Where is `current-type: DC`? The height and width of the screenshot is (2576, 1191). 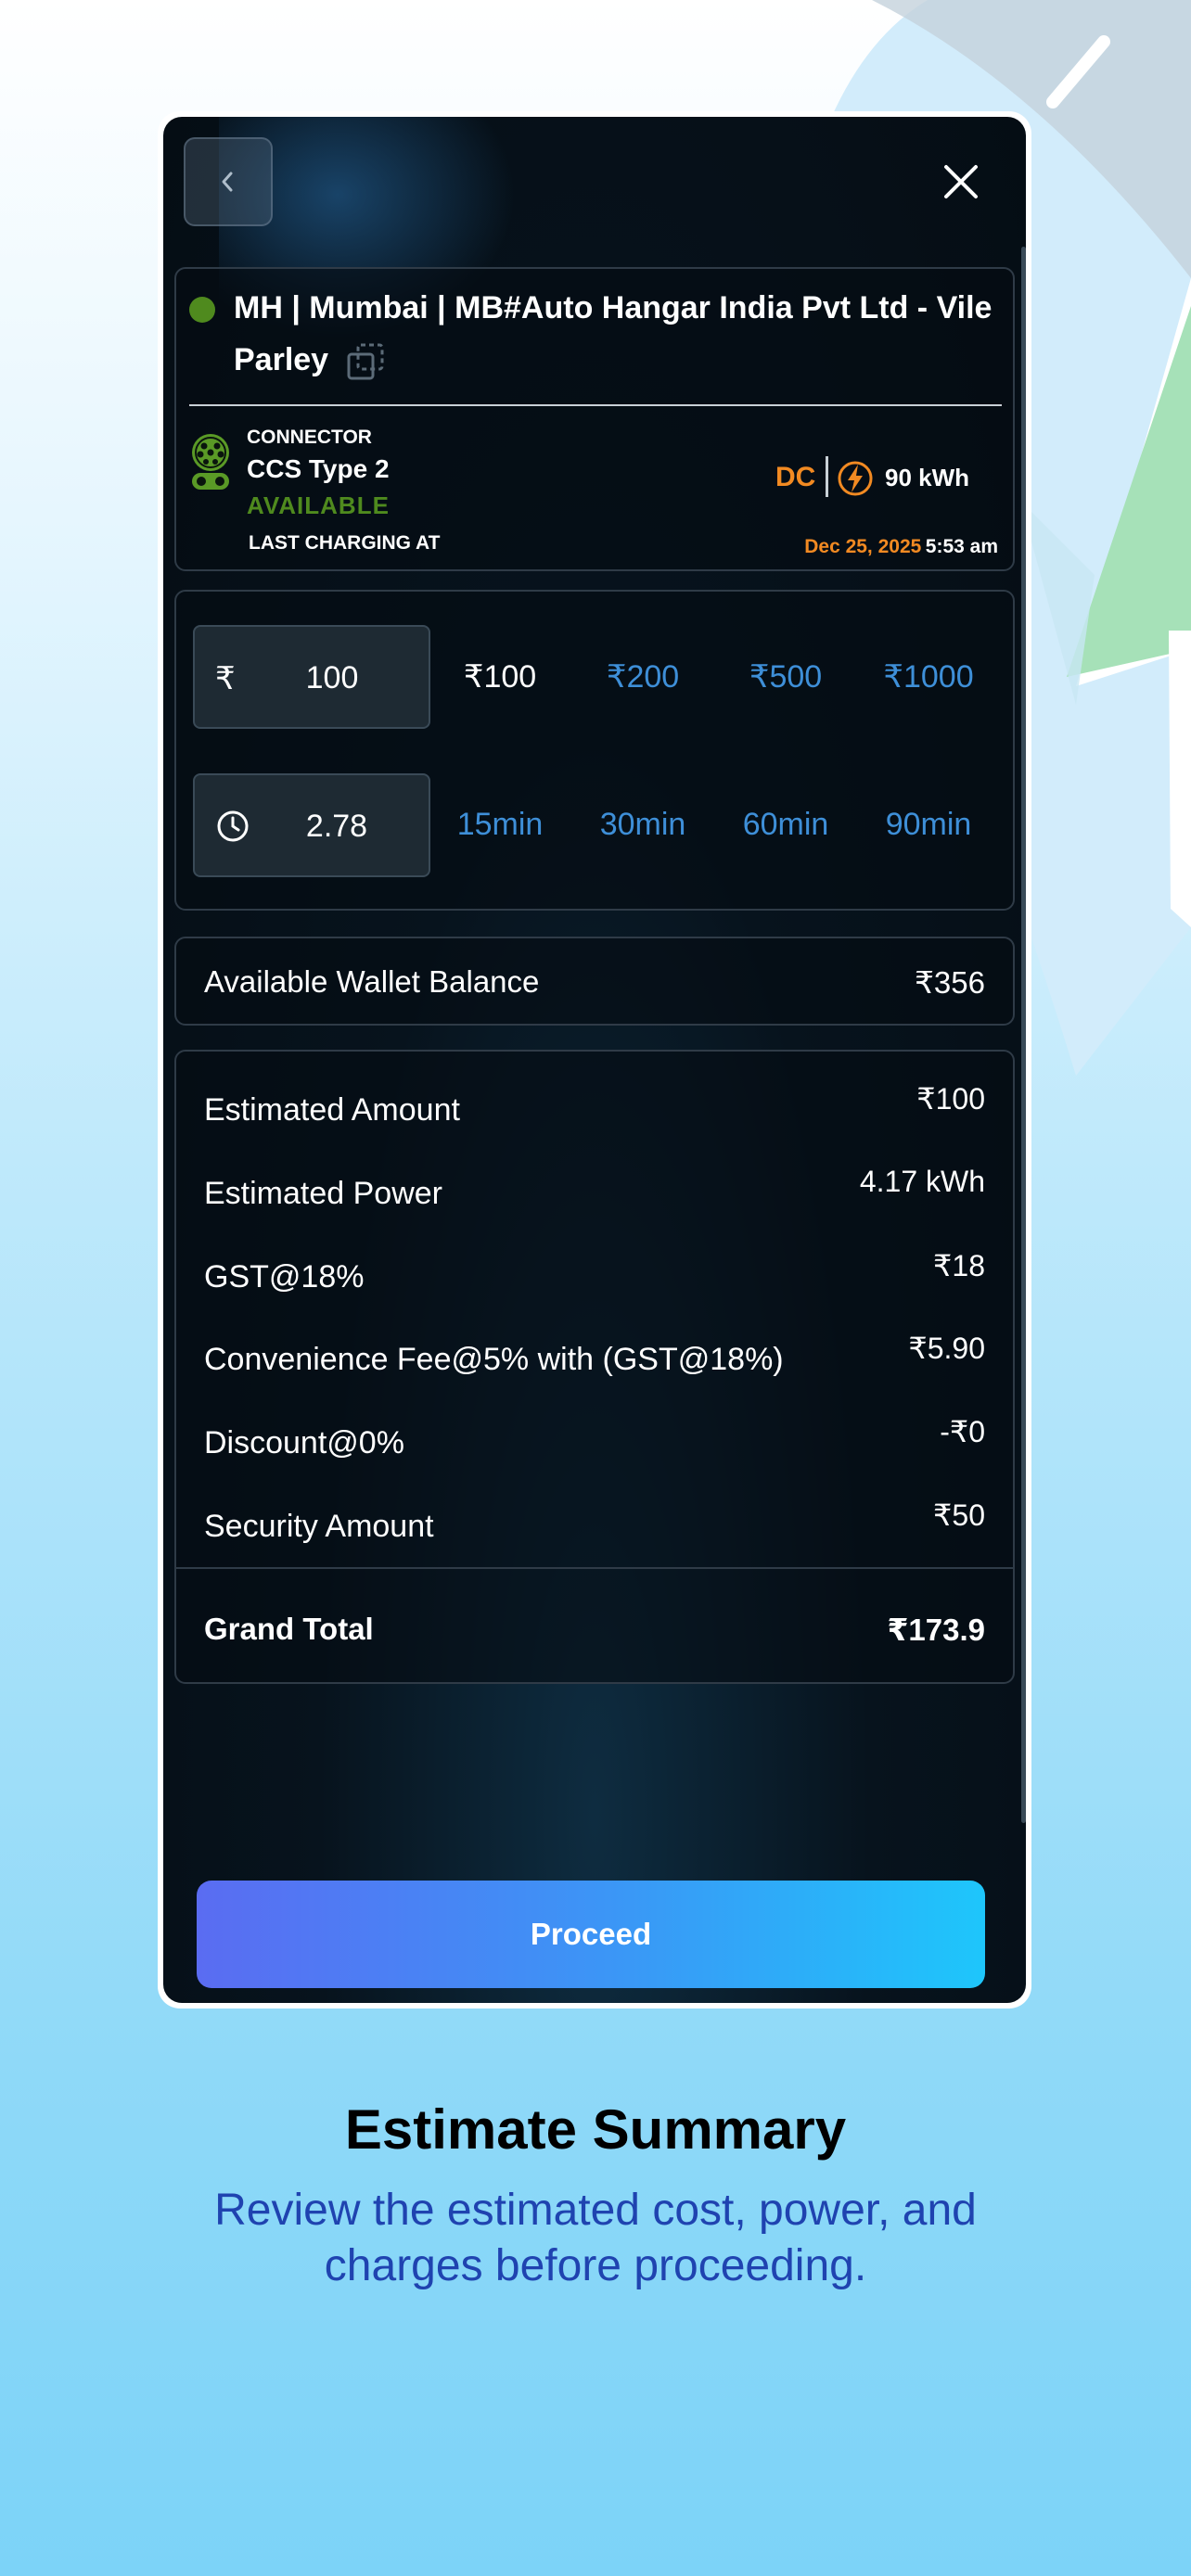
current-type: DC is located at coordinates (795, 477).